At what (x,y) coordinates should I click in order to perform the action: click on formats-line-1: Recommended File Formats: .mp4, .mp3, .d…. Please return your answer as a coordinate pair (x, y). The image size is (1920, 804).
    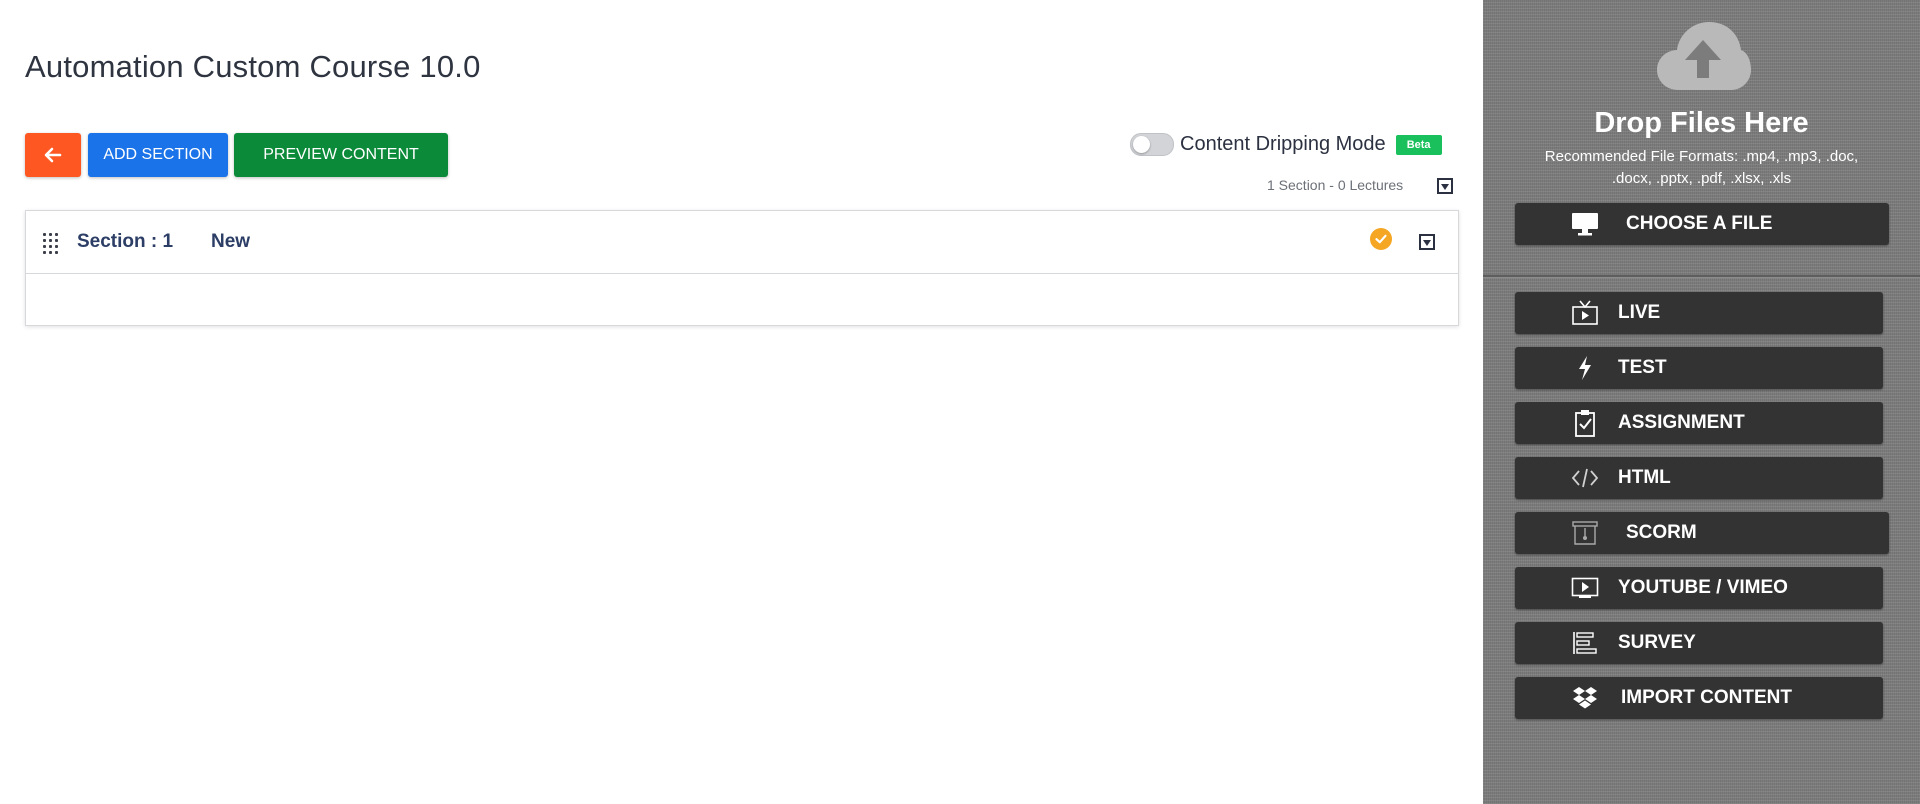
    Looking at the image, I should click on (1701, 156).